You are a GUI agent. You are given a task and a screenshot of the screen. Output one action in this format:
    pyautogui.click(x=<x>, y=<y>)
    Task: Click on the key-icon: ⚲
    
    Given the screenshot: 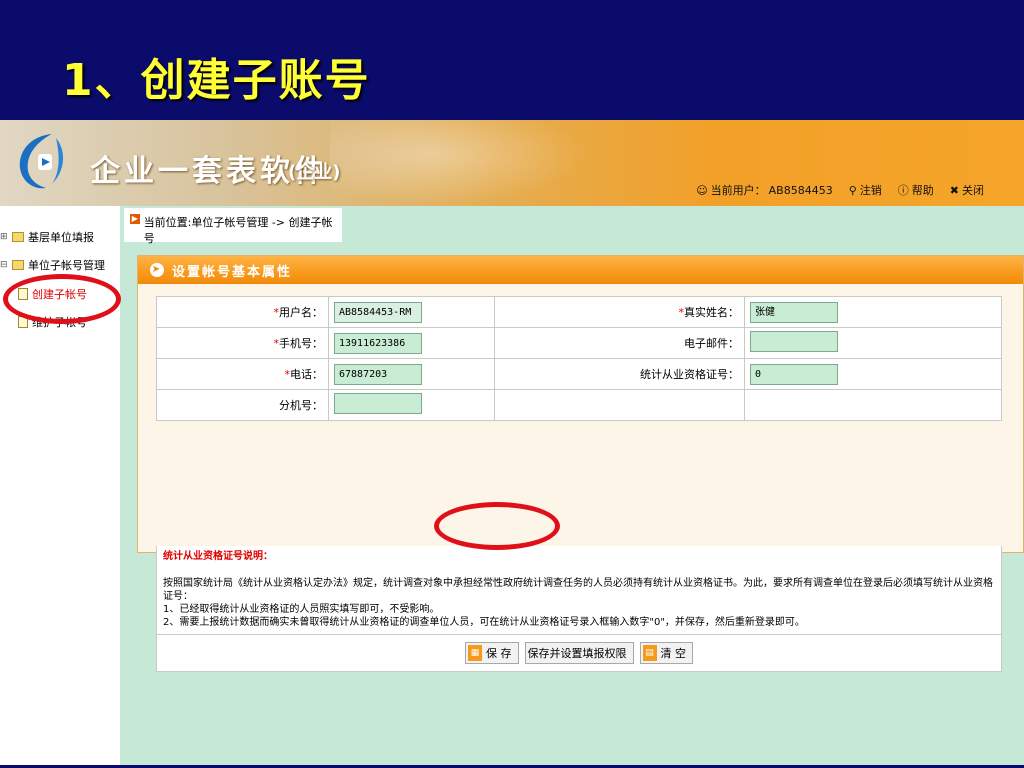 What is the action you would take?
    pyautogui.click(x=852, y=190)
    